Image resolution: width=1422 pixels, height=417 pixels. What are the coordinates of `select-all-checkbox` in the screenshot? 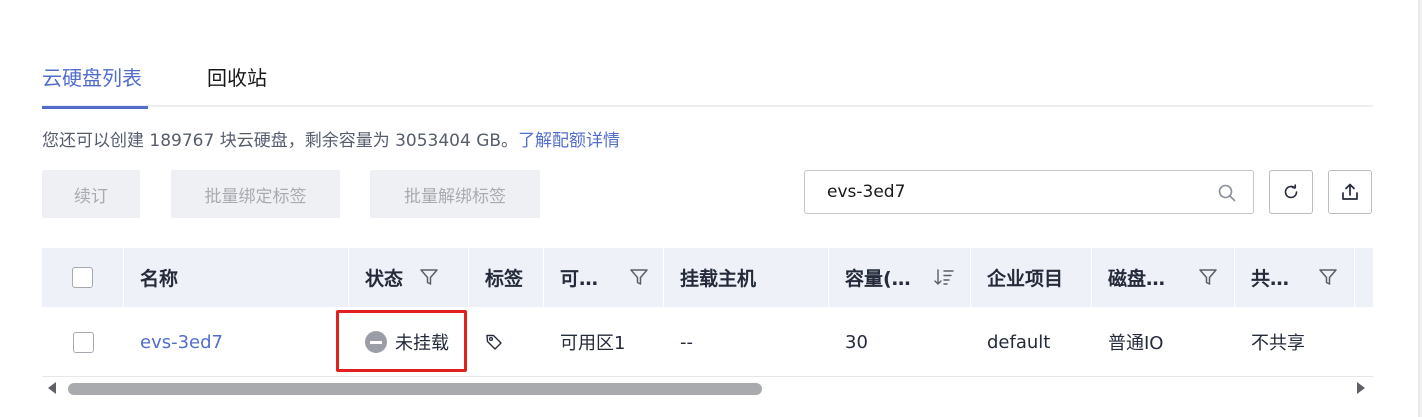 It's located at (82, 277).